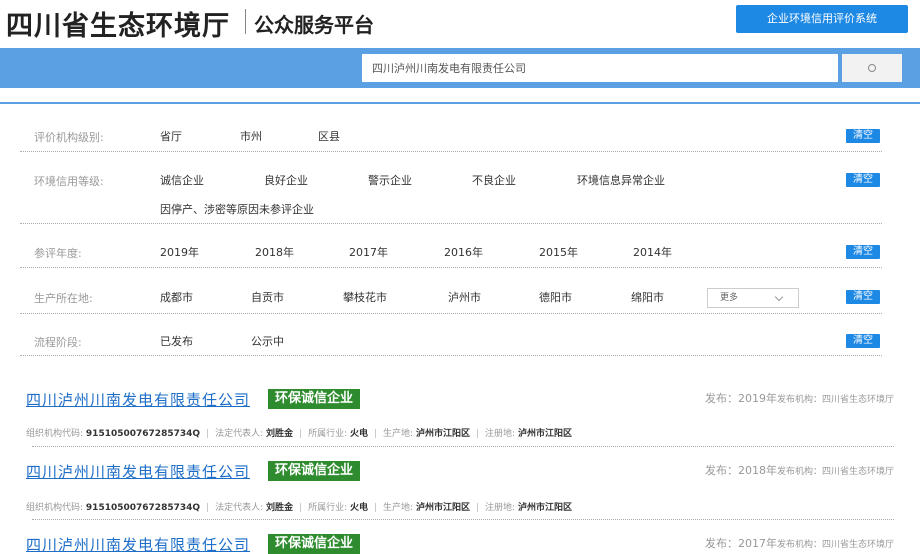  What do you see at coordinates (600, 68) in the screenshot?
I see `search-input` at bounding box center [600, 68].